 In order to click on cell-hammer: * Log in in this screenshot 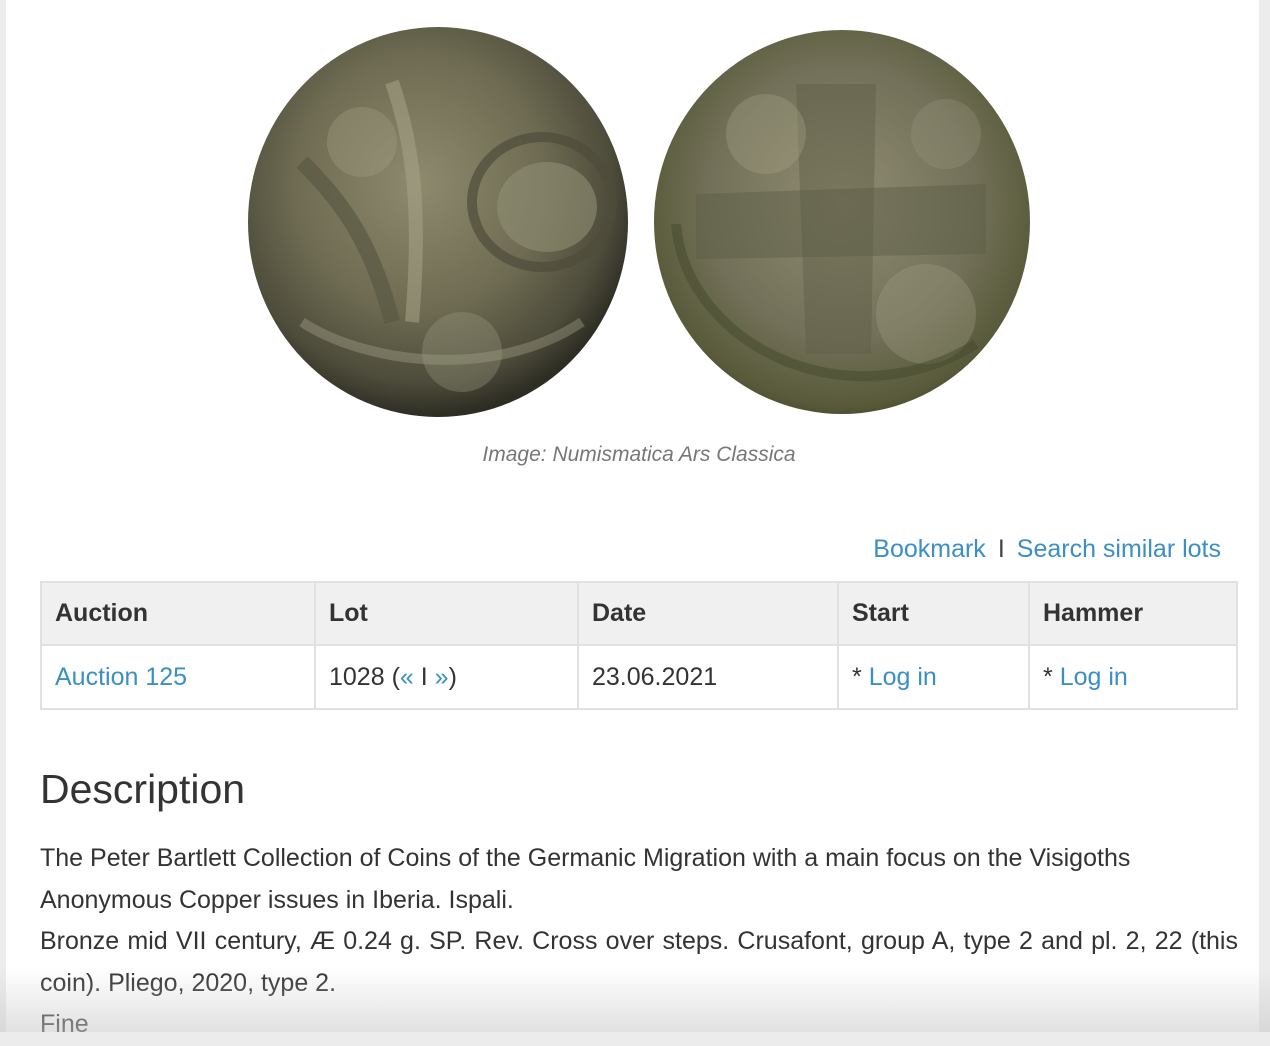, I will do `click(1133, 677)`.